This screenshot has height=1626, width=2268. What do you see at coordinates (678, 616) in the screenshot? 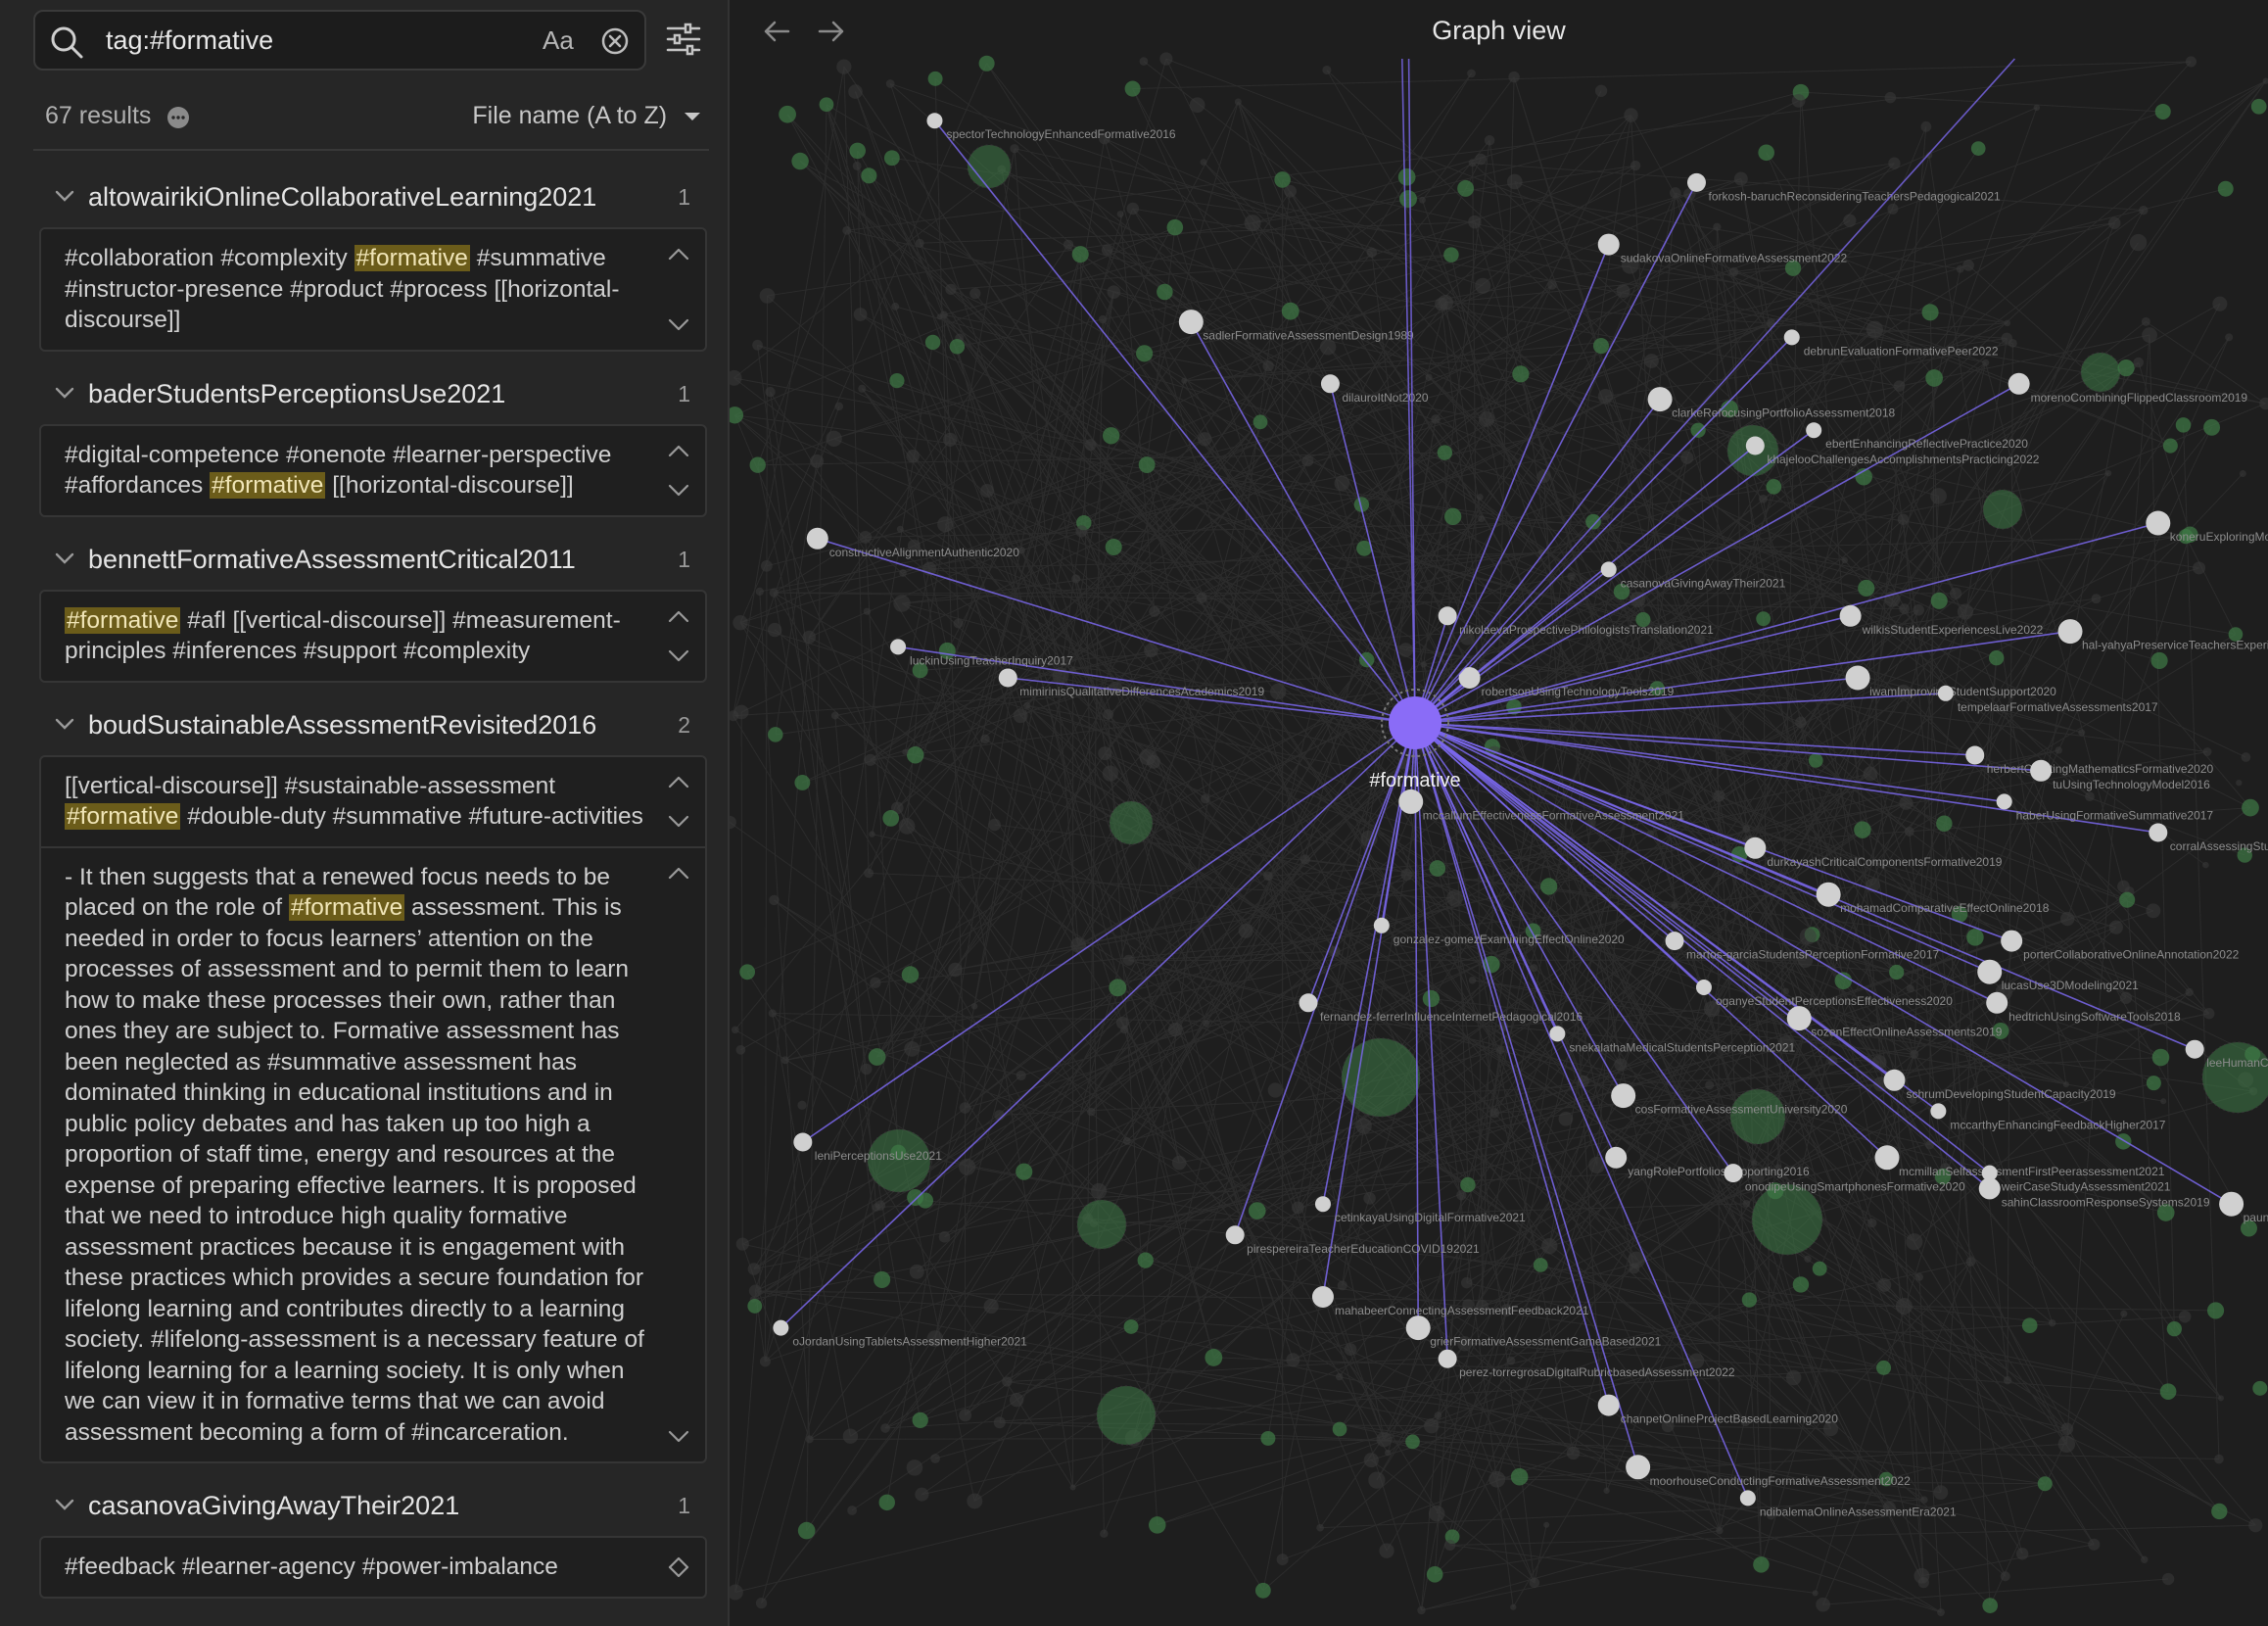
I see `expand-context-up-icon` at bounding box center [678, 616].